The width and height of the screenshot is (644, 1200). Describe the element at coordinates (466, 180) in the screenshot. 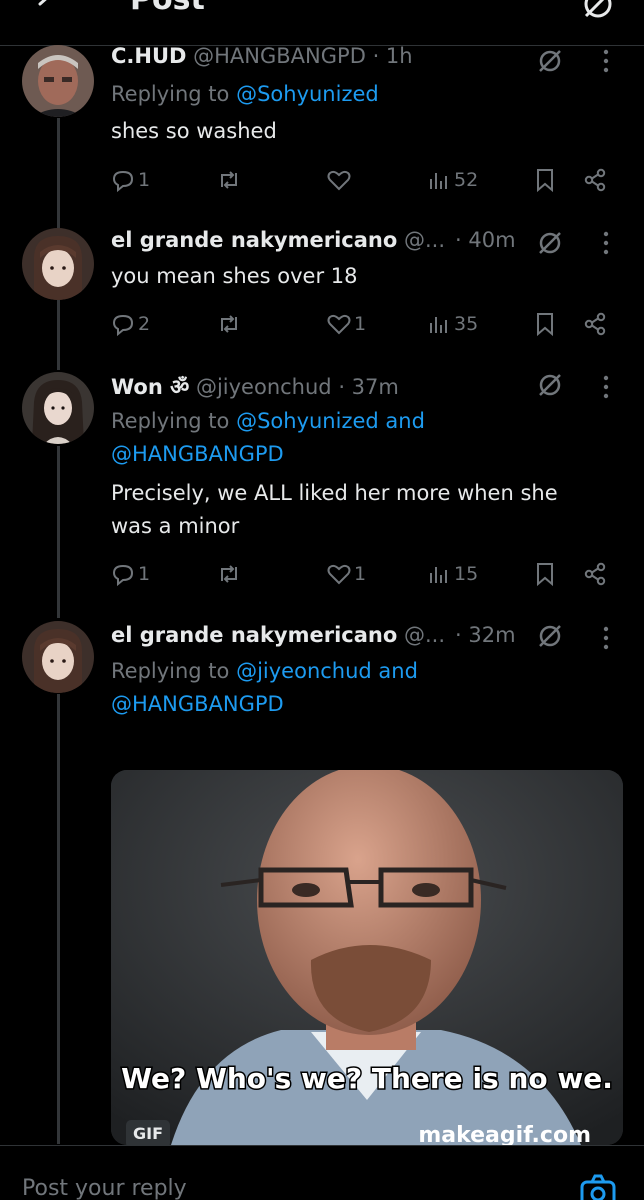

I see `view-count: 52` at that location.